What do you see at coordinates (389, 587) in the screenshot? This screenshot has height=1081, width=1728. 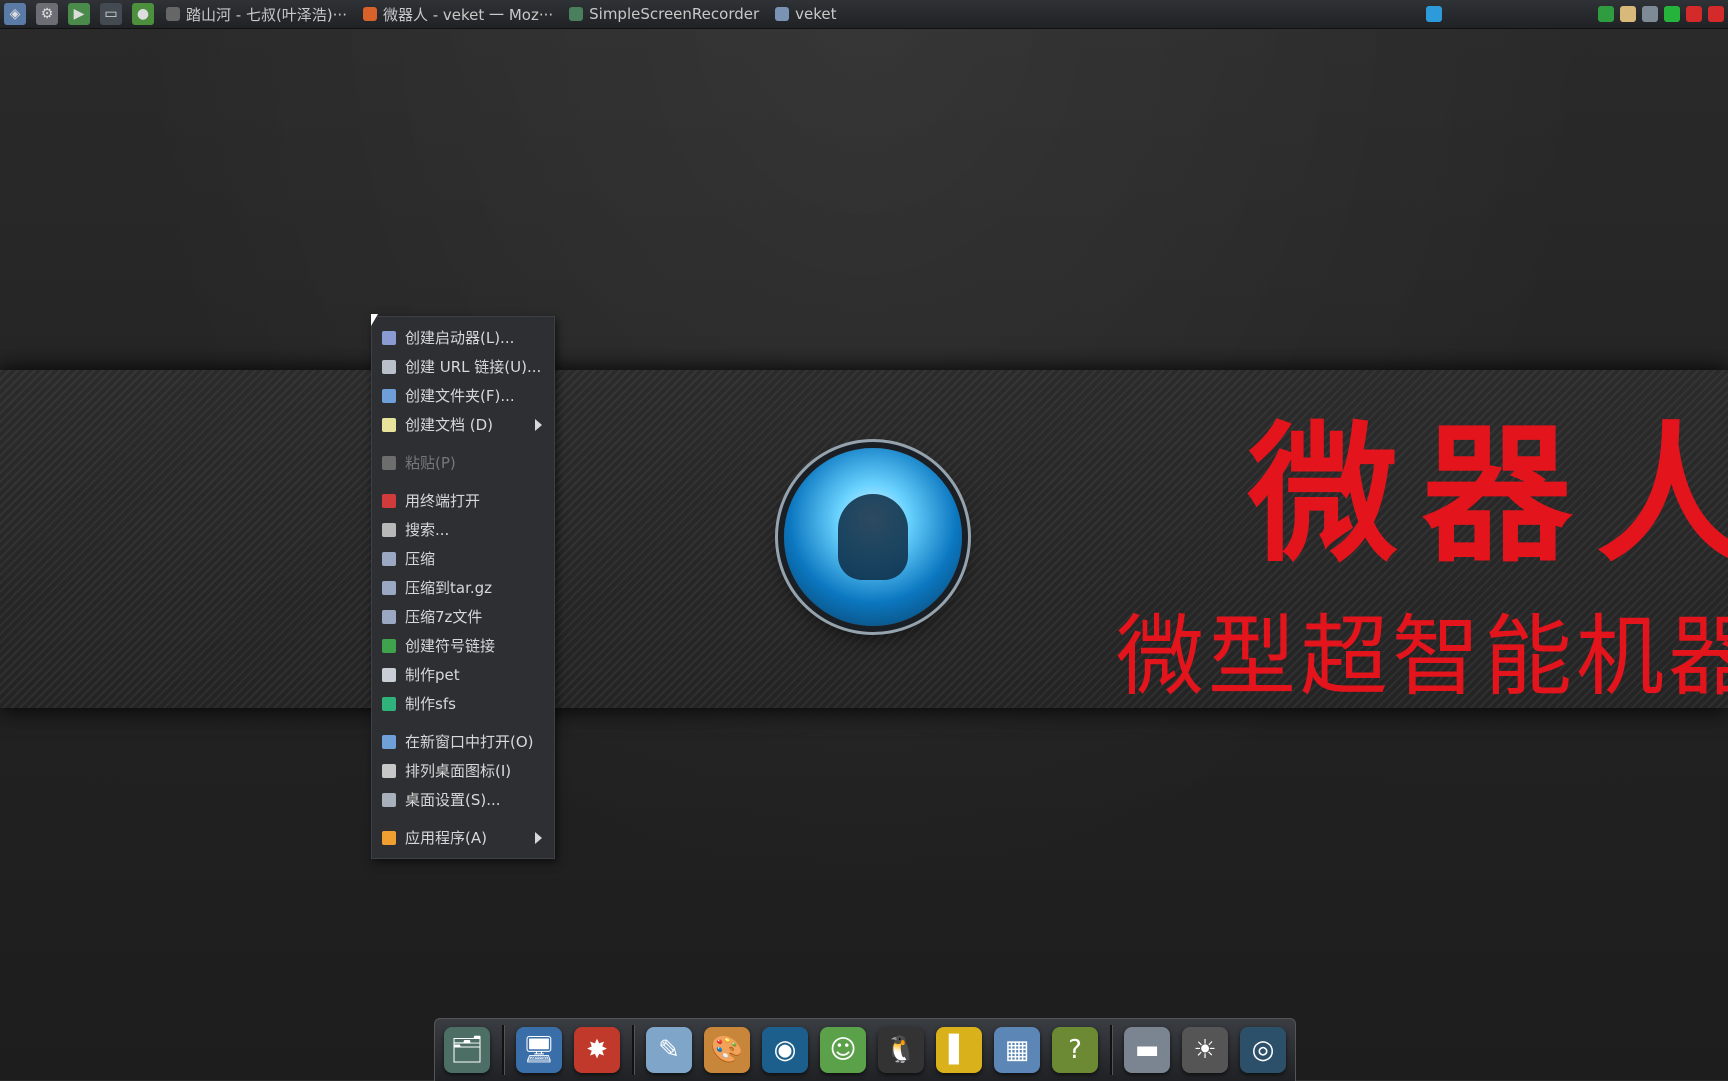 I see `archive-targz-icon` at bounding box center [389, 587].